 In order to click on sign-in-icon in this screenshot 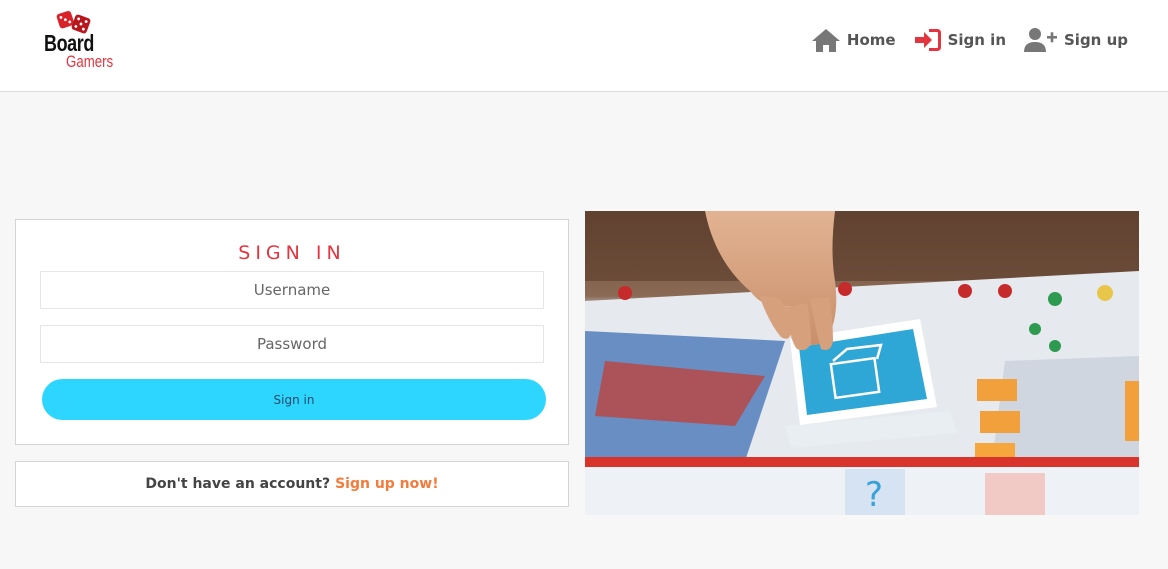, I will do `click(927, 40)`.